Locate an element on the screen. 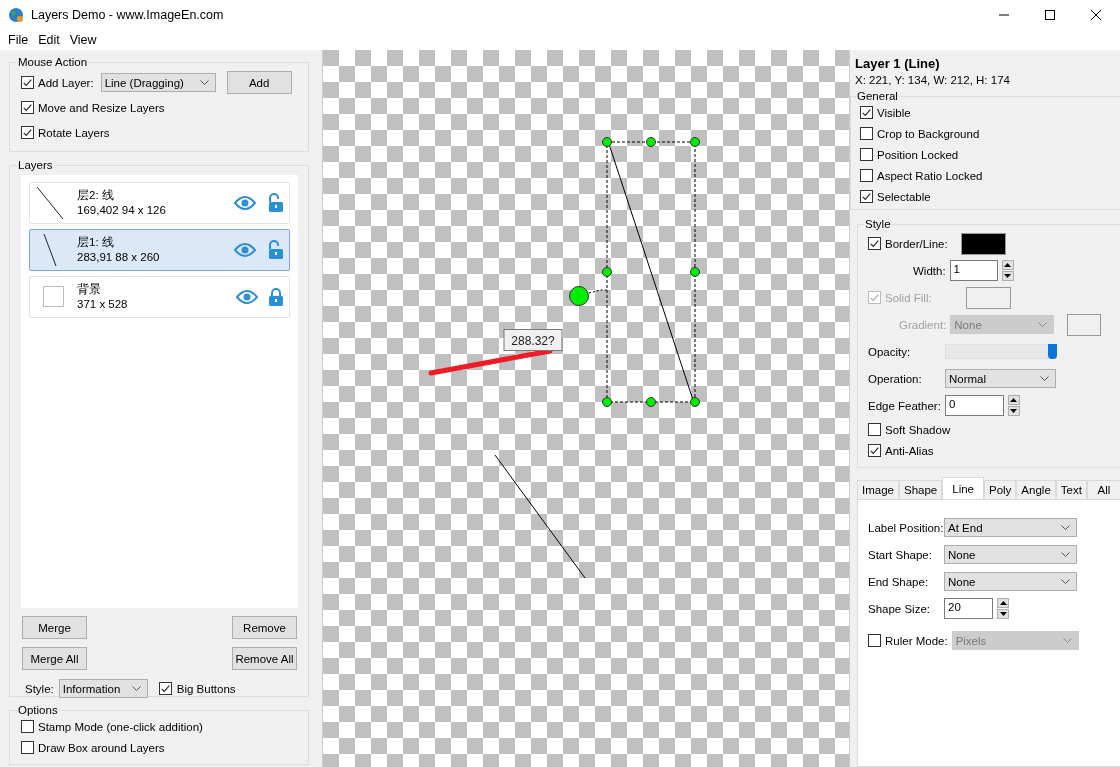  close-icon is located at coordinates (1096, 15).